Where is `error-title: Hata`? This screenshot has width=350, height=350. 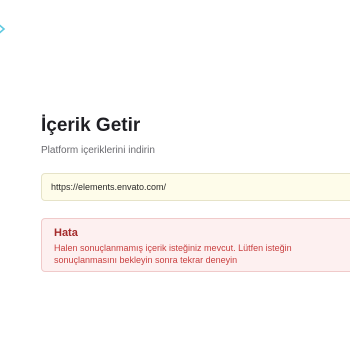
error-title: Hata is located at coordinates (66, 233).